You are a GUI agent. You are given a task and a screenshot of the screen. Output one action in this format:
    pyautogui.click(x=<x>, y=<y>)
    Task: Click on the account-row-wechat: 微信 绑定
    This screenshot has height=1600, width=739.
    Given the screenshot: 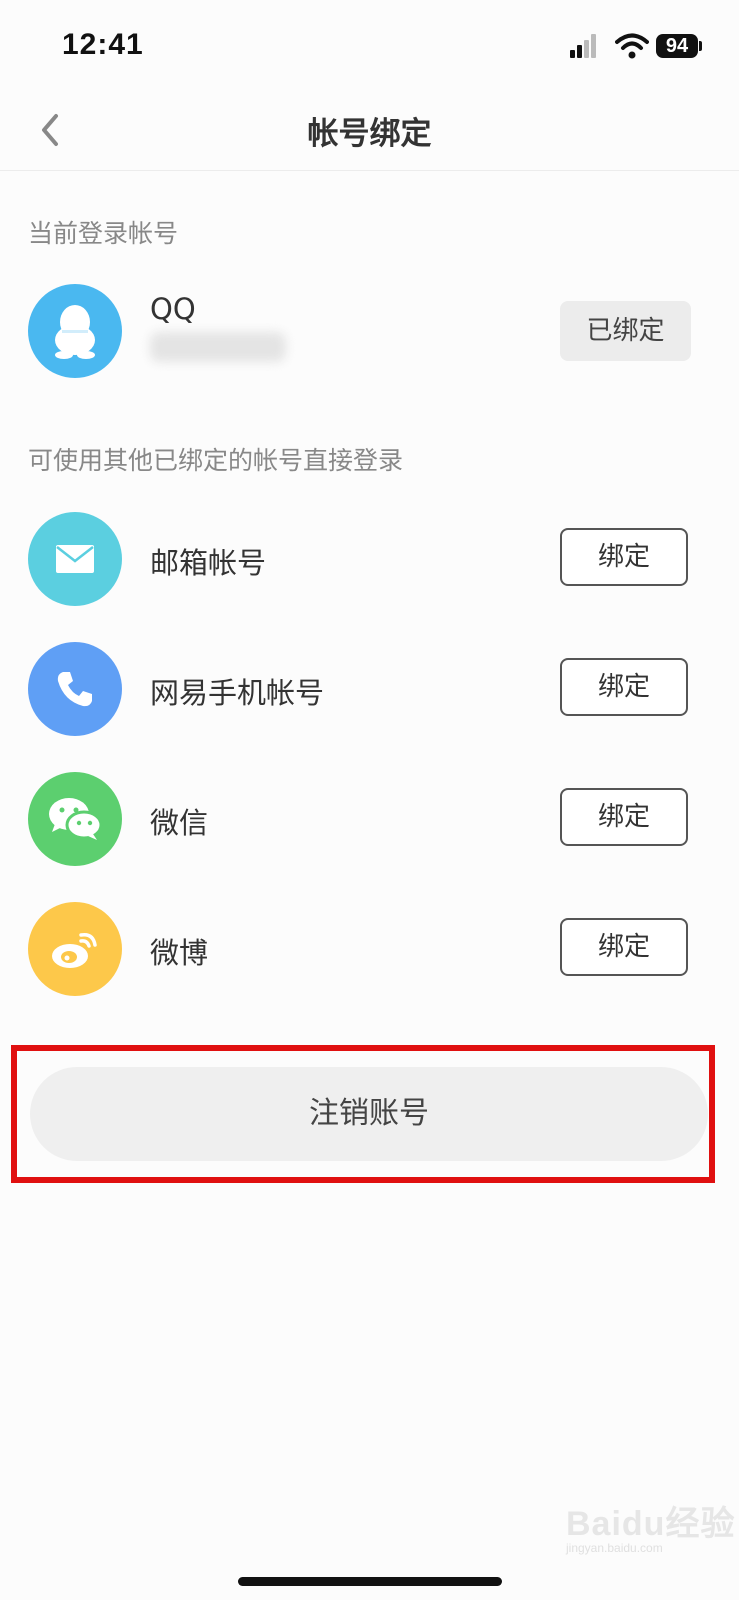 What is the action you would take?
    pyautogui.click(x=369, y=818)
    